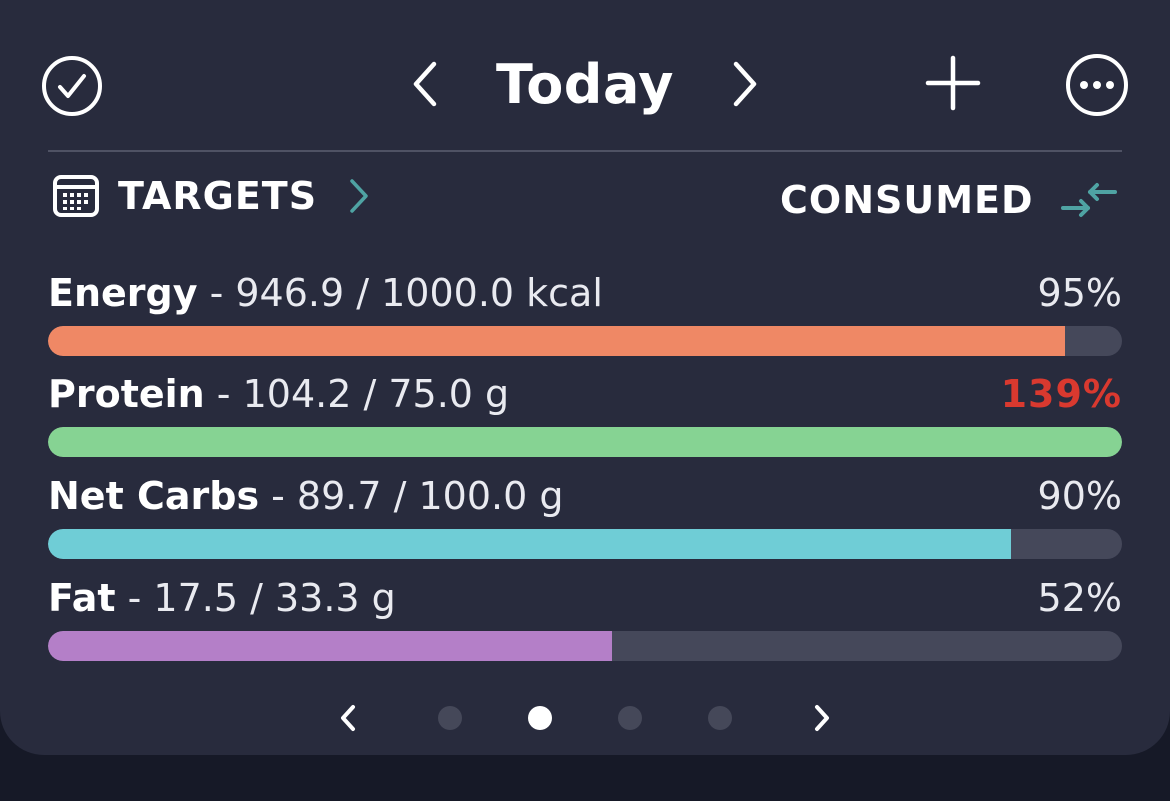  Describe the element at coordinates (76, 196) in the screenshot. I see `calendar-icon` at that location.